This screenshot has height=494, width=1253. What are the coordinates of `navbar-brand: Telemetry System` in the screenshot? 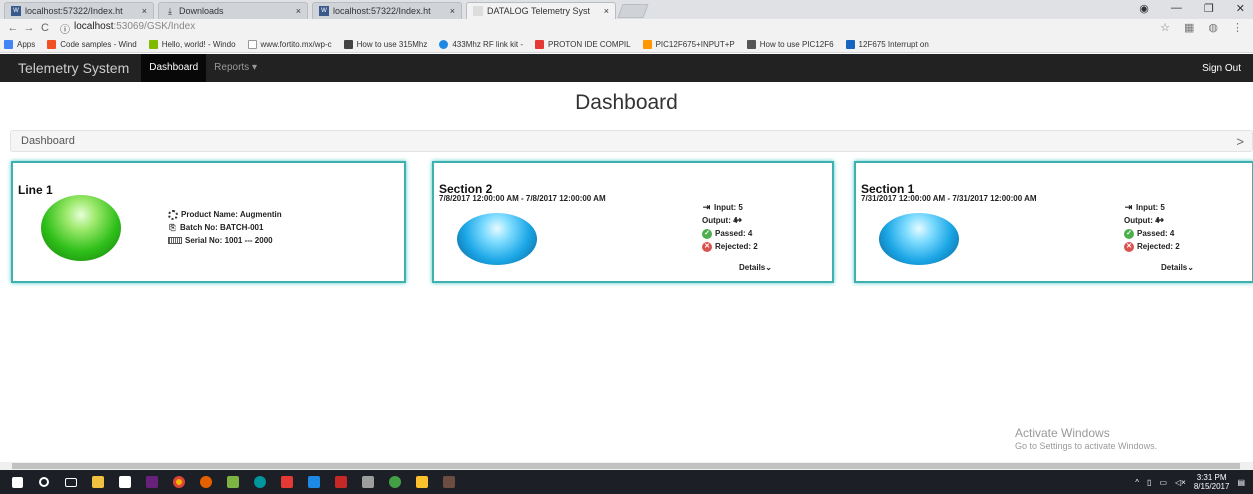 It's located at (73, 68).